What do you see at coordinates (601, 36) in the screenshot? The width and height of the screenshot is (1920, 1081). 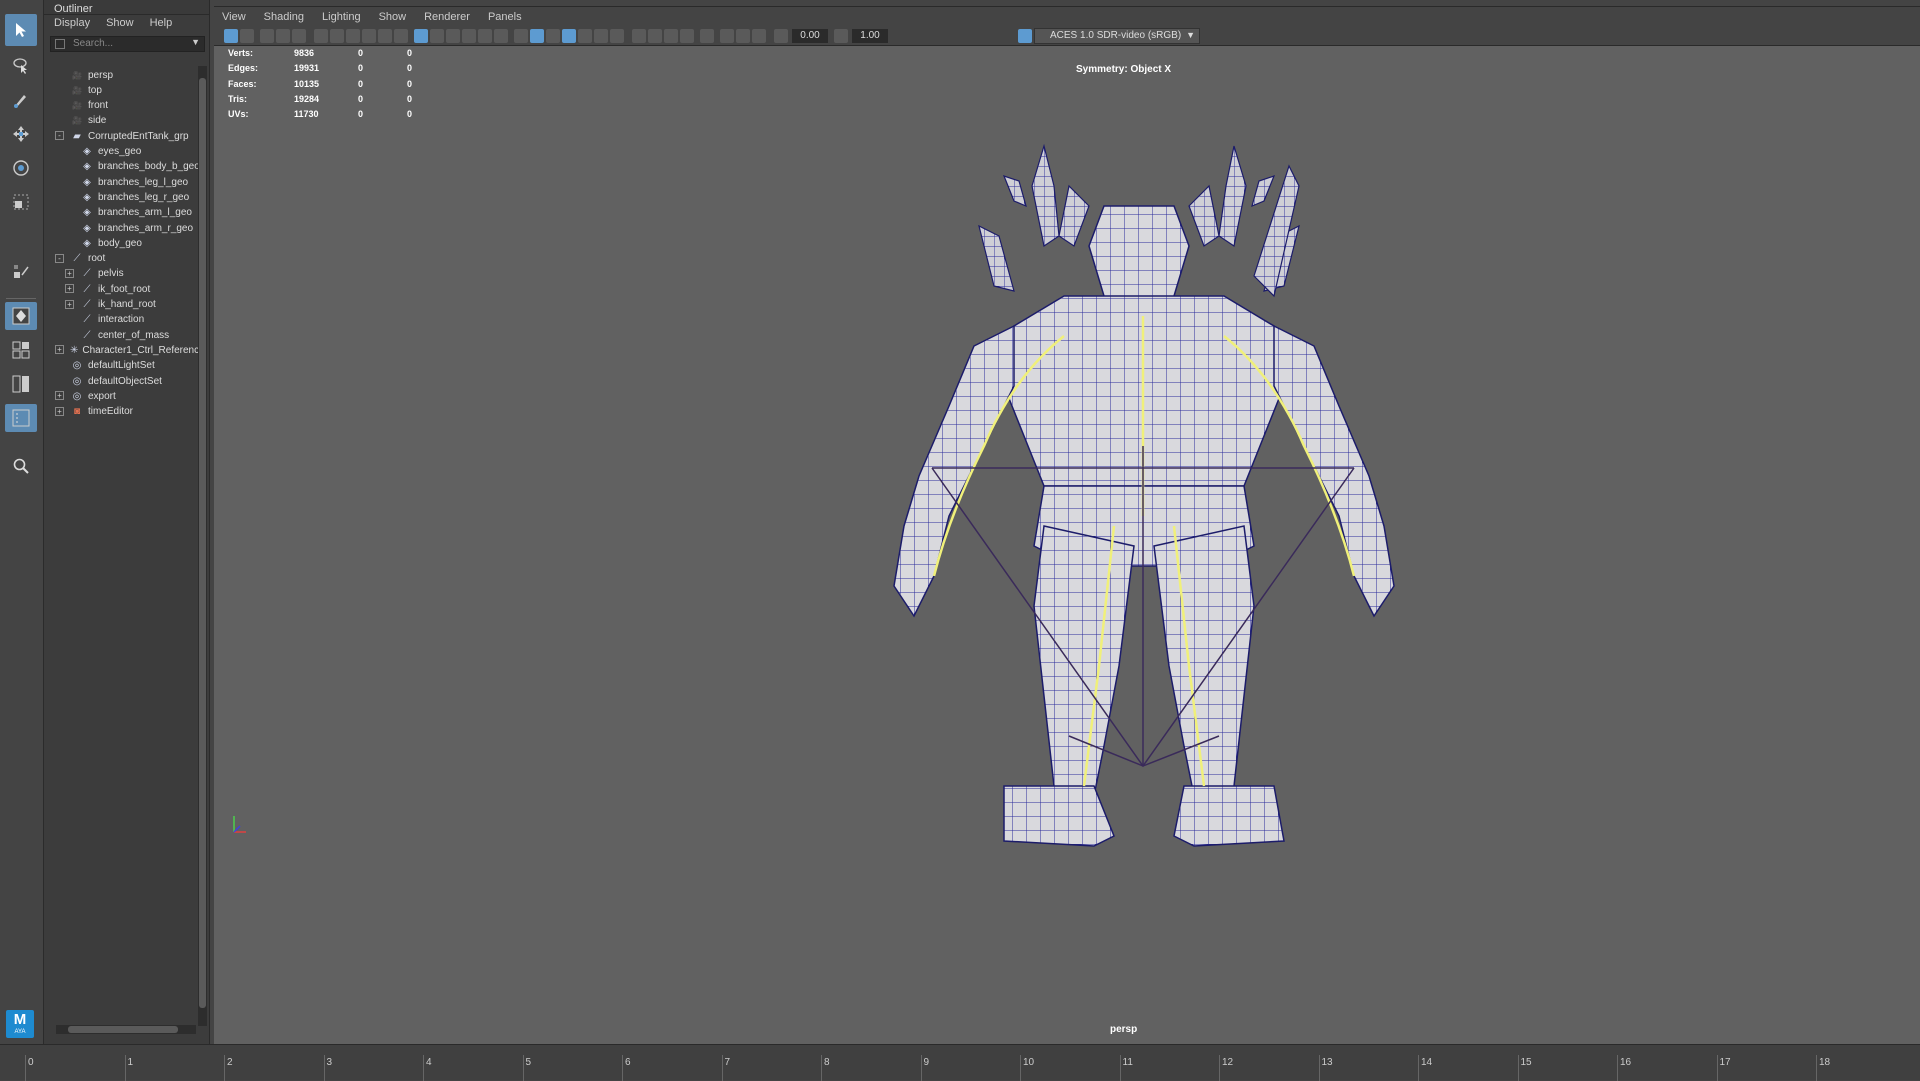 I see `ambient-occlusion-icon` at bounding box center [601, 36].